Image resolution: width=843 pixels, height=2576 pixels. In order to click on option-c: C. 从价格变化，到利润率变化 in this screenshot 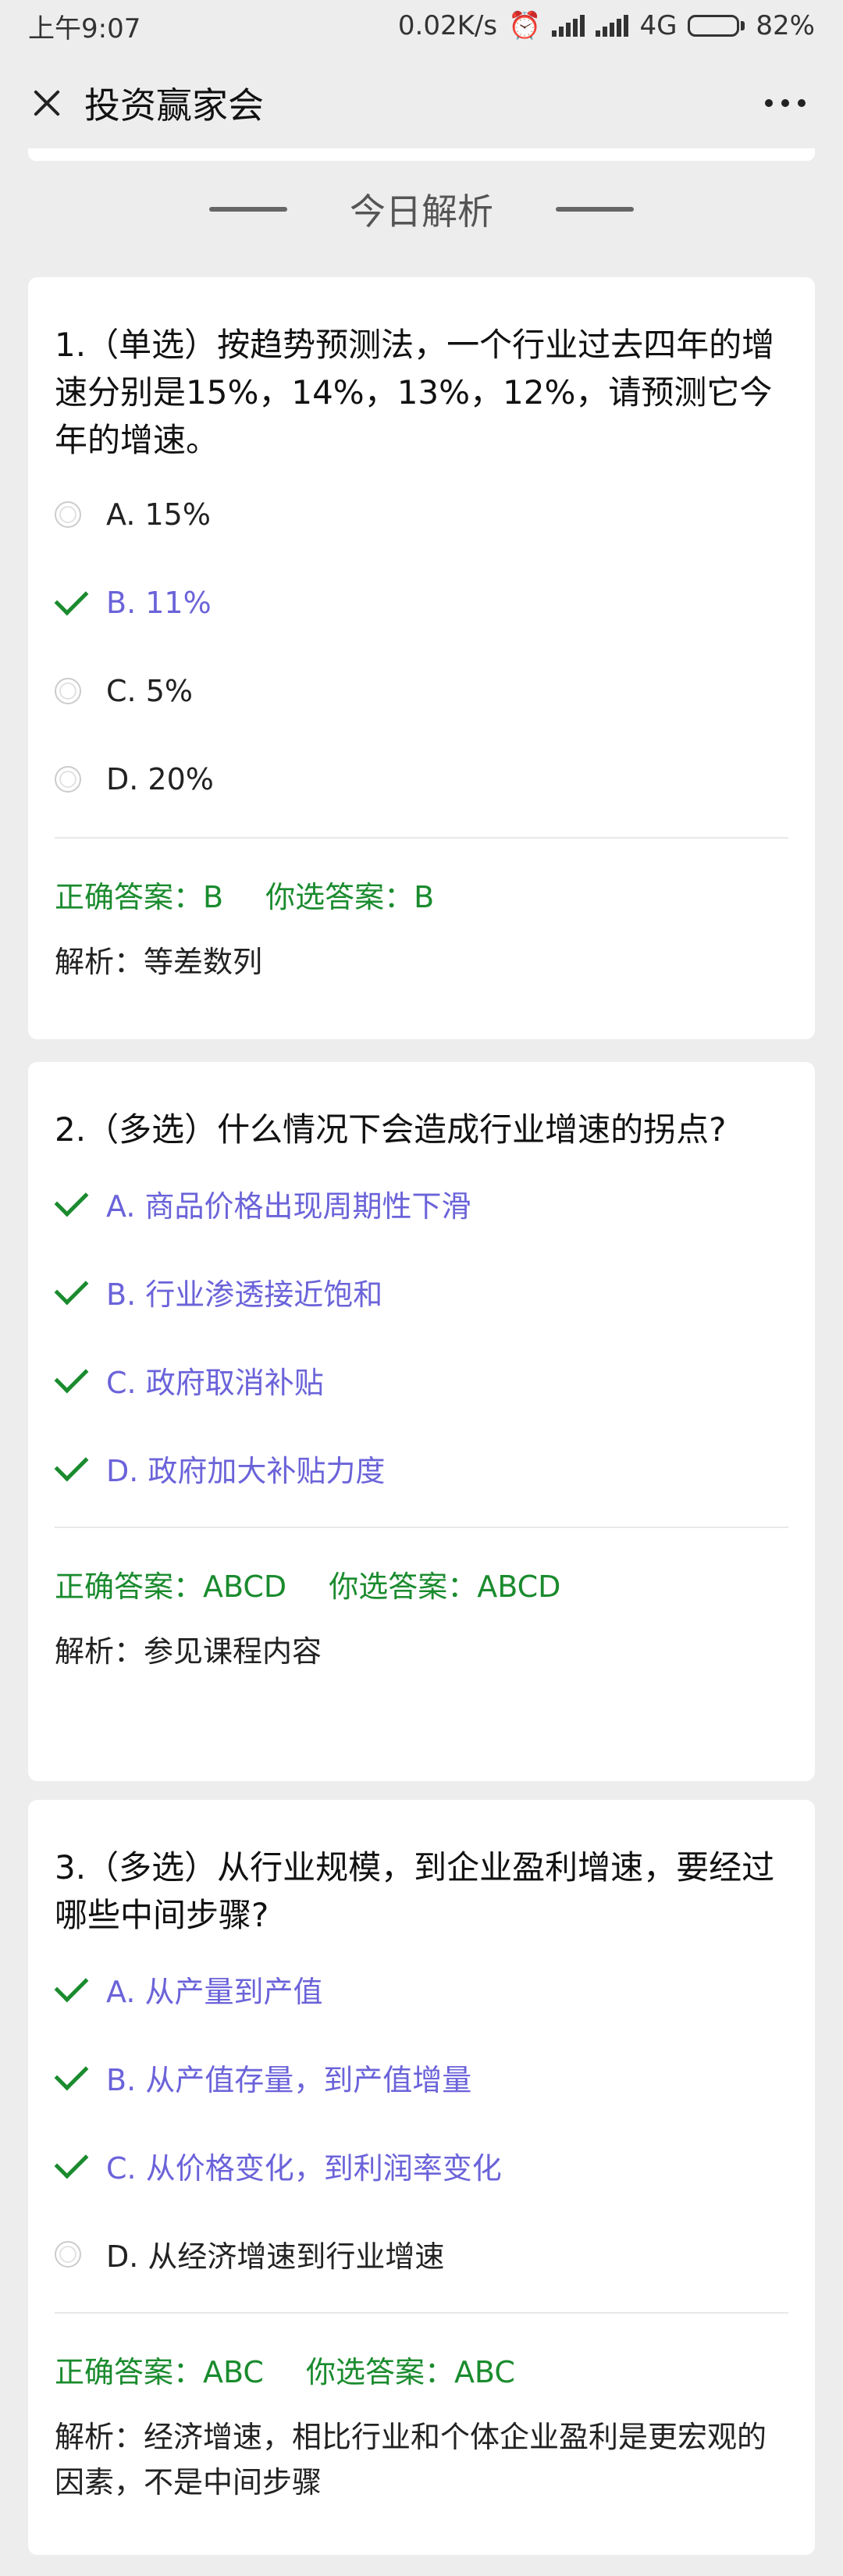, I will do `click(421, 2166)`.